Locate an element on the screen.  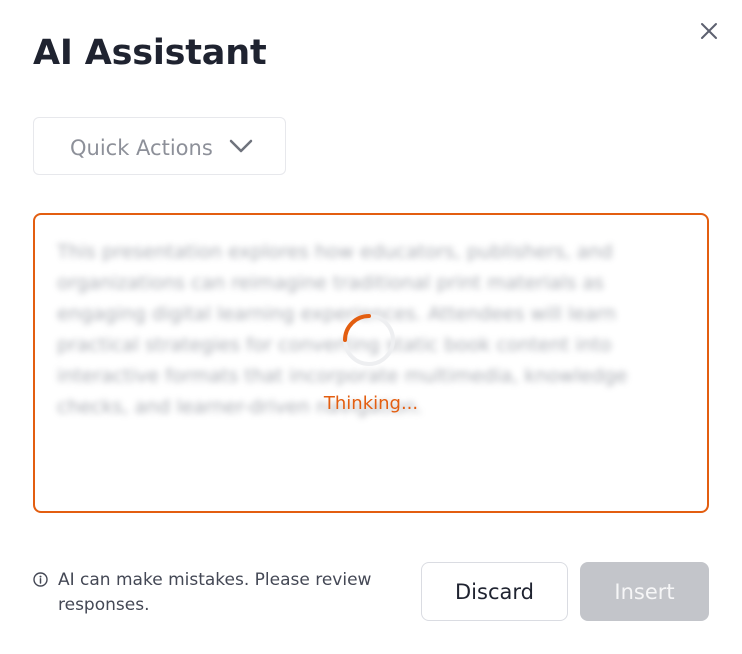
loading-spinner-icon is located at coordinates (369, 340).